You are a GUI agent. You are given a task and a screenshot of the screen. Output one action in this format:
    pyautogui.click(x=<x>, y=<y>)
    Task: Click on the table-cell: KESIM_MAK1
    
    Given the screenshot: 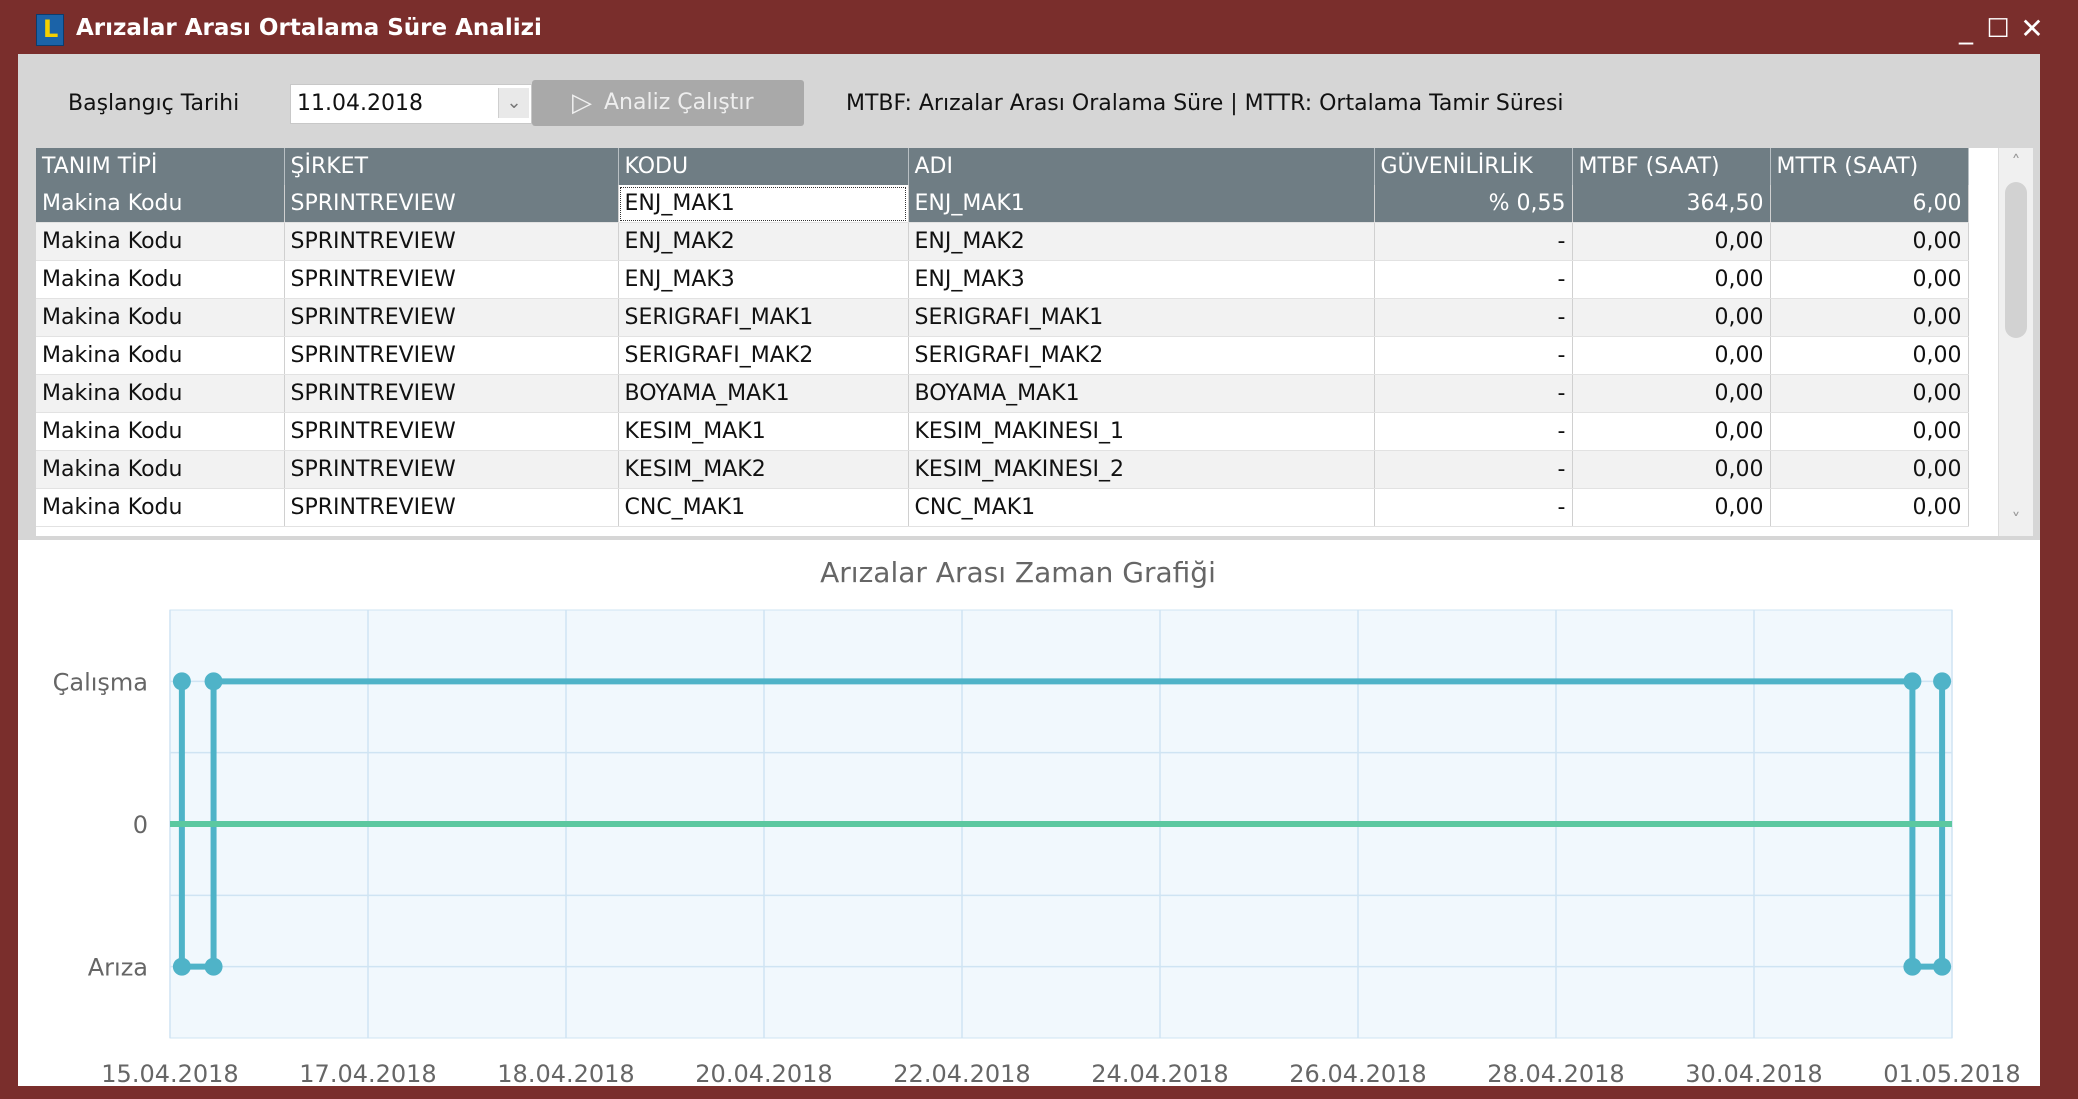 What is the action you would take?
    pyautogui.click(x=763, y=431)
    